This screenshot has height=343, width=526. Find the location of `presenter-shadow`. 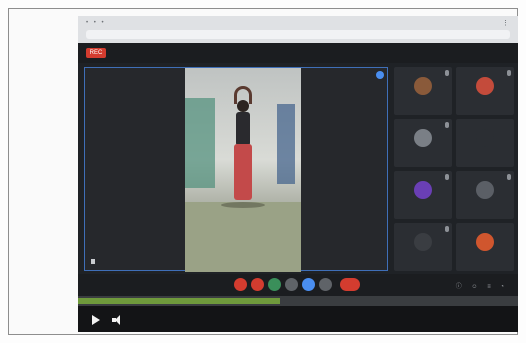

presenter-shadow is located at coordinates (243, 205).